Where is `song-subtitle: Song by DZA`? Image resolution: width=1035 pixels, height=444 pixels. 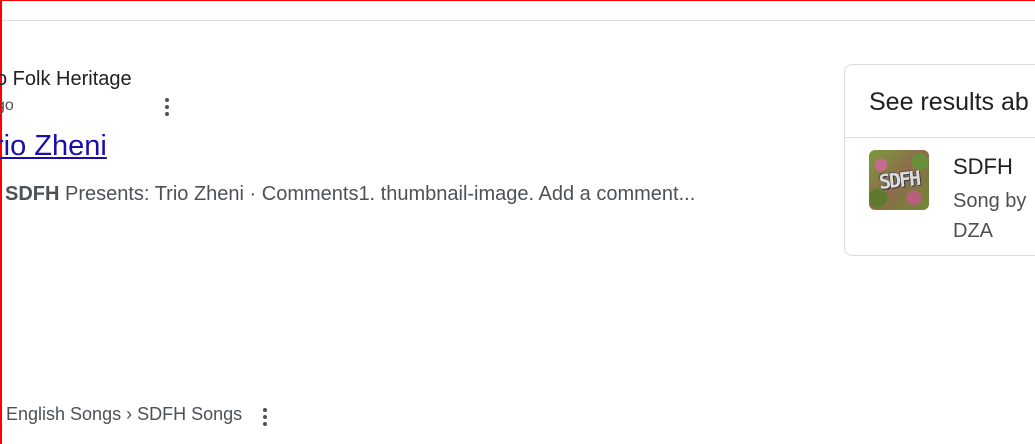 song-subtitle: Song by DZA is located at coordinates (990, 216).